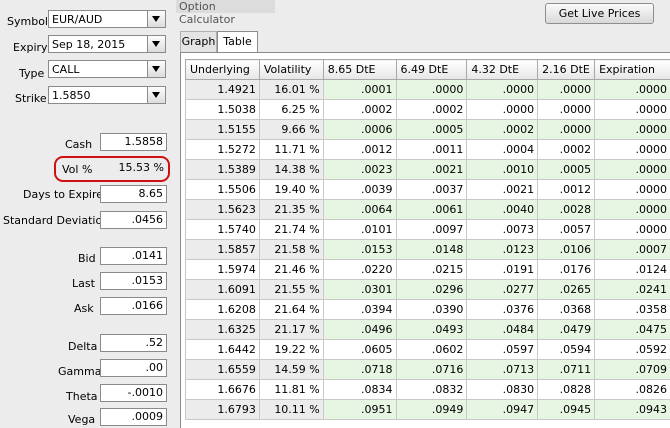 Image resolution: width=670 pixels, height=428 pixels. I want to click on stddev-label: Standard Deviation, so click(56, 221).